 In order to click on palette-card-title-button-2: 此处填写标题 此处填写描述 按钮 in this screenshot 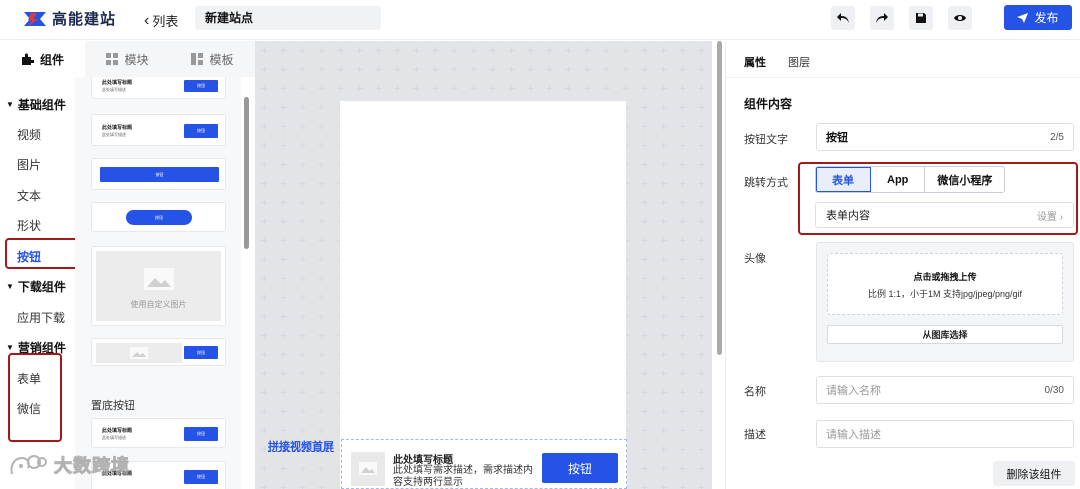, I will do `click(158, 130)`.